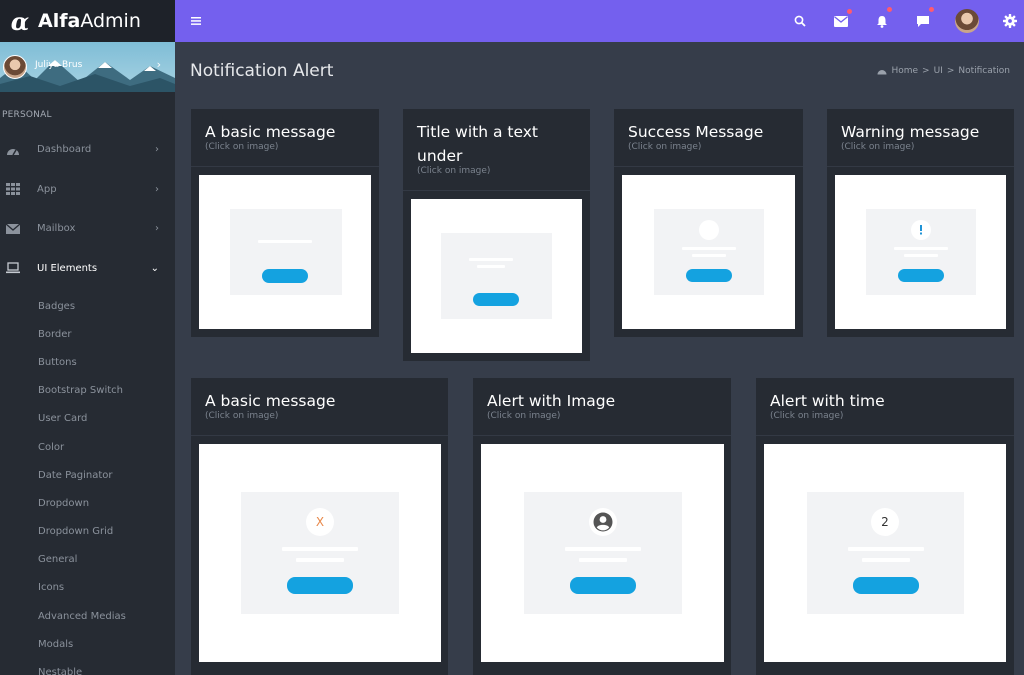 Image resolution: width=1024 pixels, height=675 pixels. What do you see at coordinates (924, 21) in the screenshot?
I see `chat-icon` at bounding box center [924, 21].